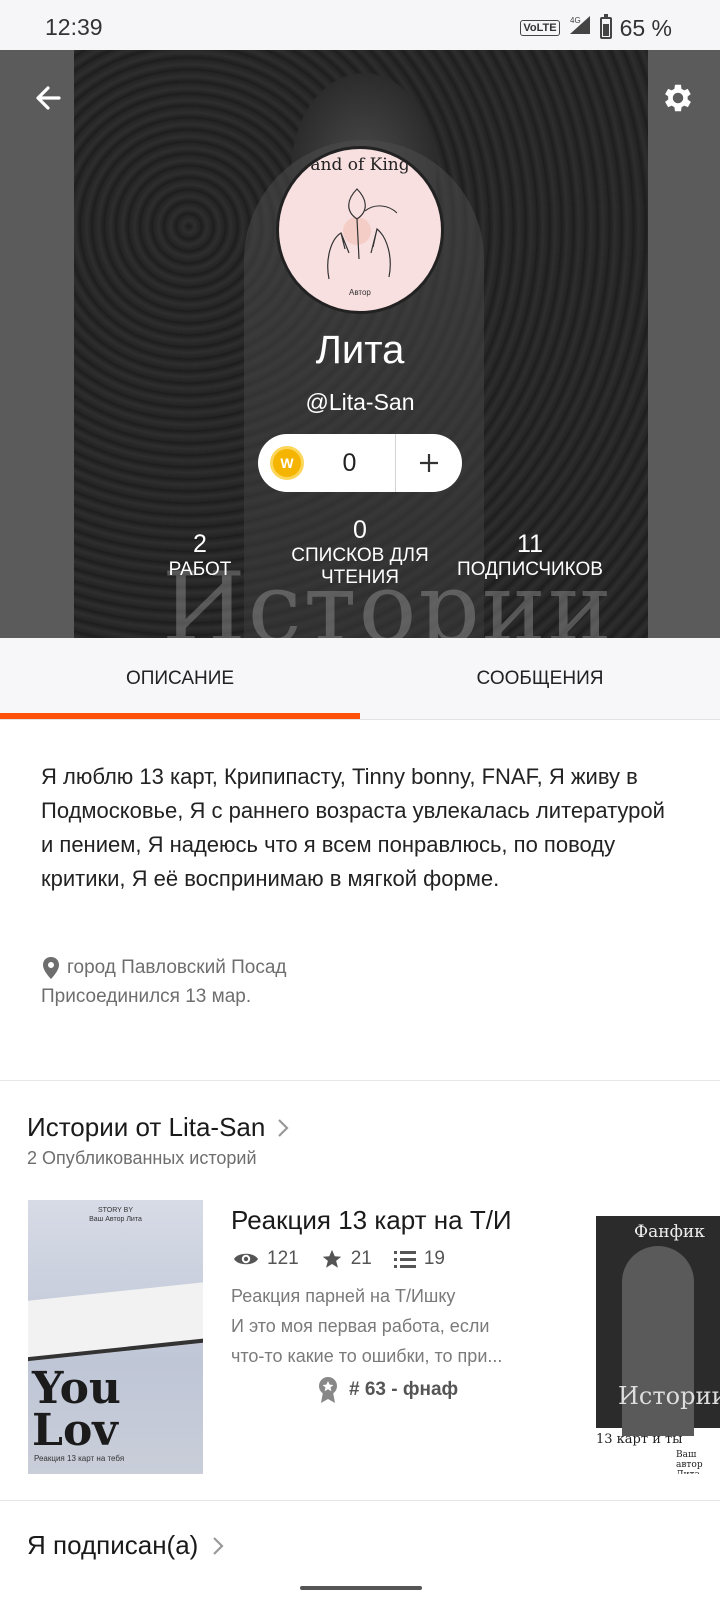 This screenshot has height=1600, width=720. I want to click on stat-works: 2 Работ, so click(200, 555).